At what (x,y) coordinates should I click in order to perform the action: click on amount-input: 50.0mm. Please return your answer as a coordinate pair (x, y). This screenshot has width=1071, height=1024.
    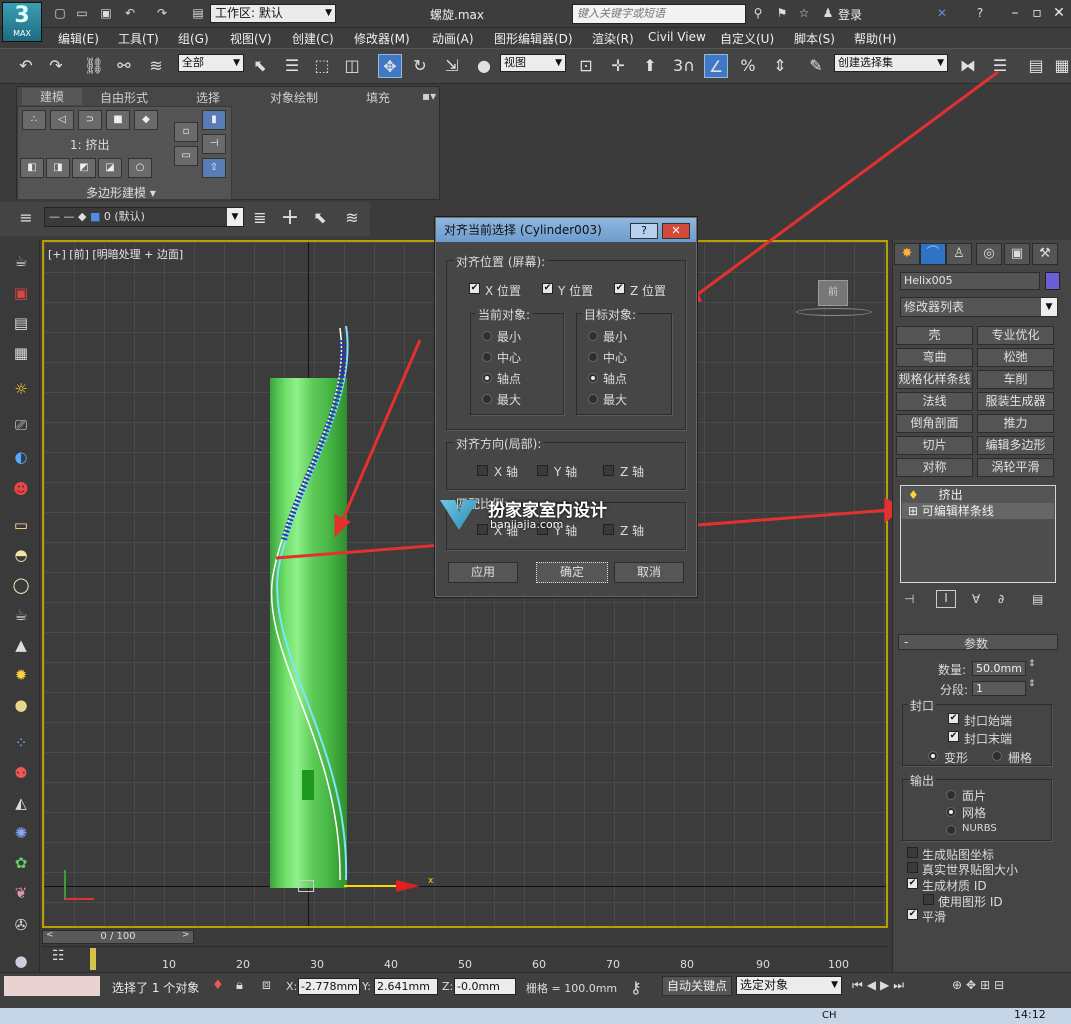
    Looking at the image, I should click on (999, 668).